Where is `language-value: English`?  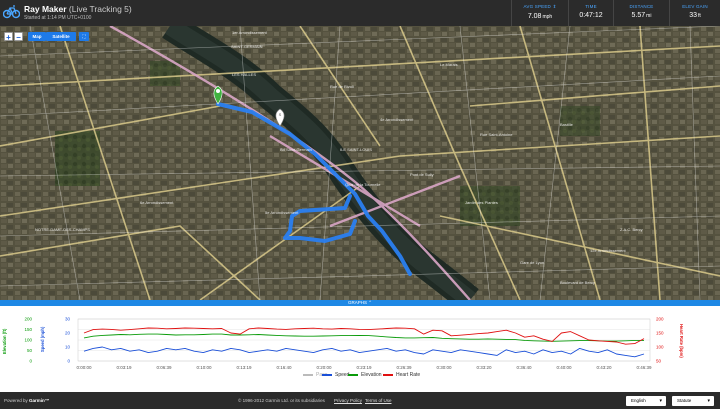
language-value: English is located at coordinates (638, 400).